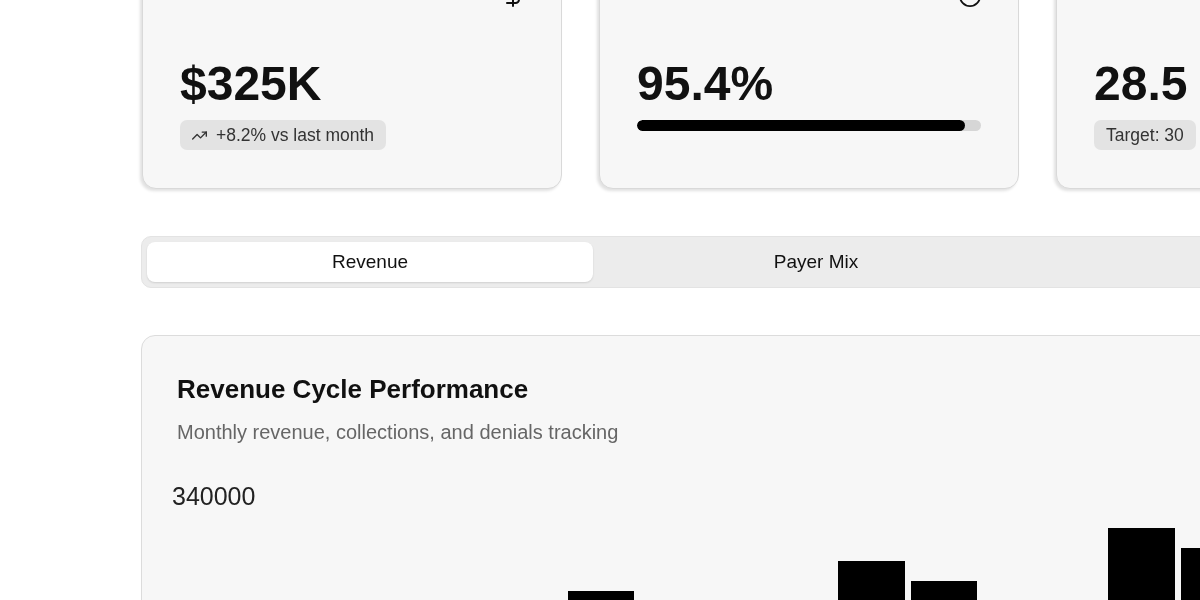 The image size is (1200, 600). Describe the element at coordinates (295, 135) in the screenshot. I see `trend-text: +8.2% vs last month` at that location.